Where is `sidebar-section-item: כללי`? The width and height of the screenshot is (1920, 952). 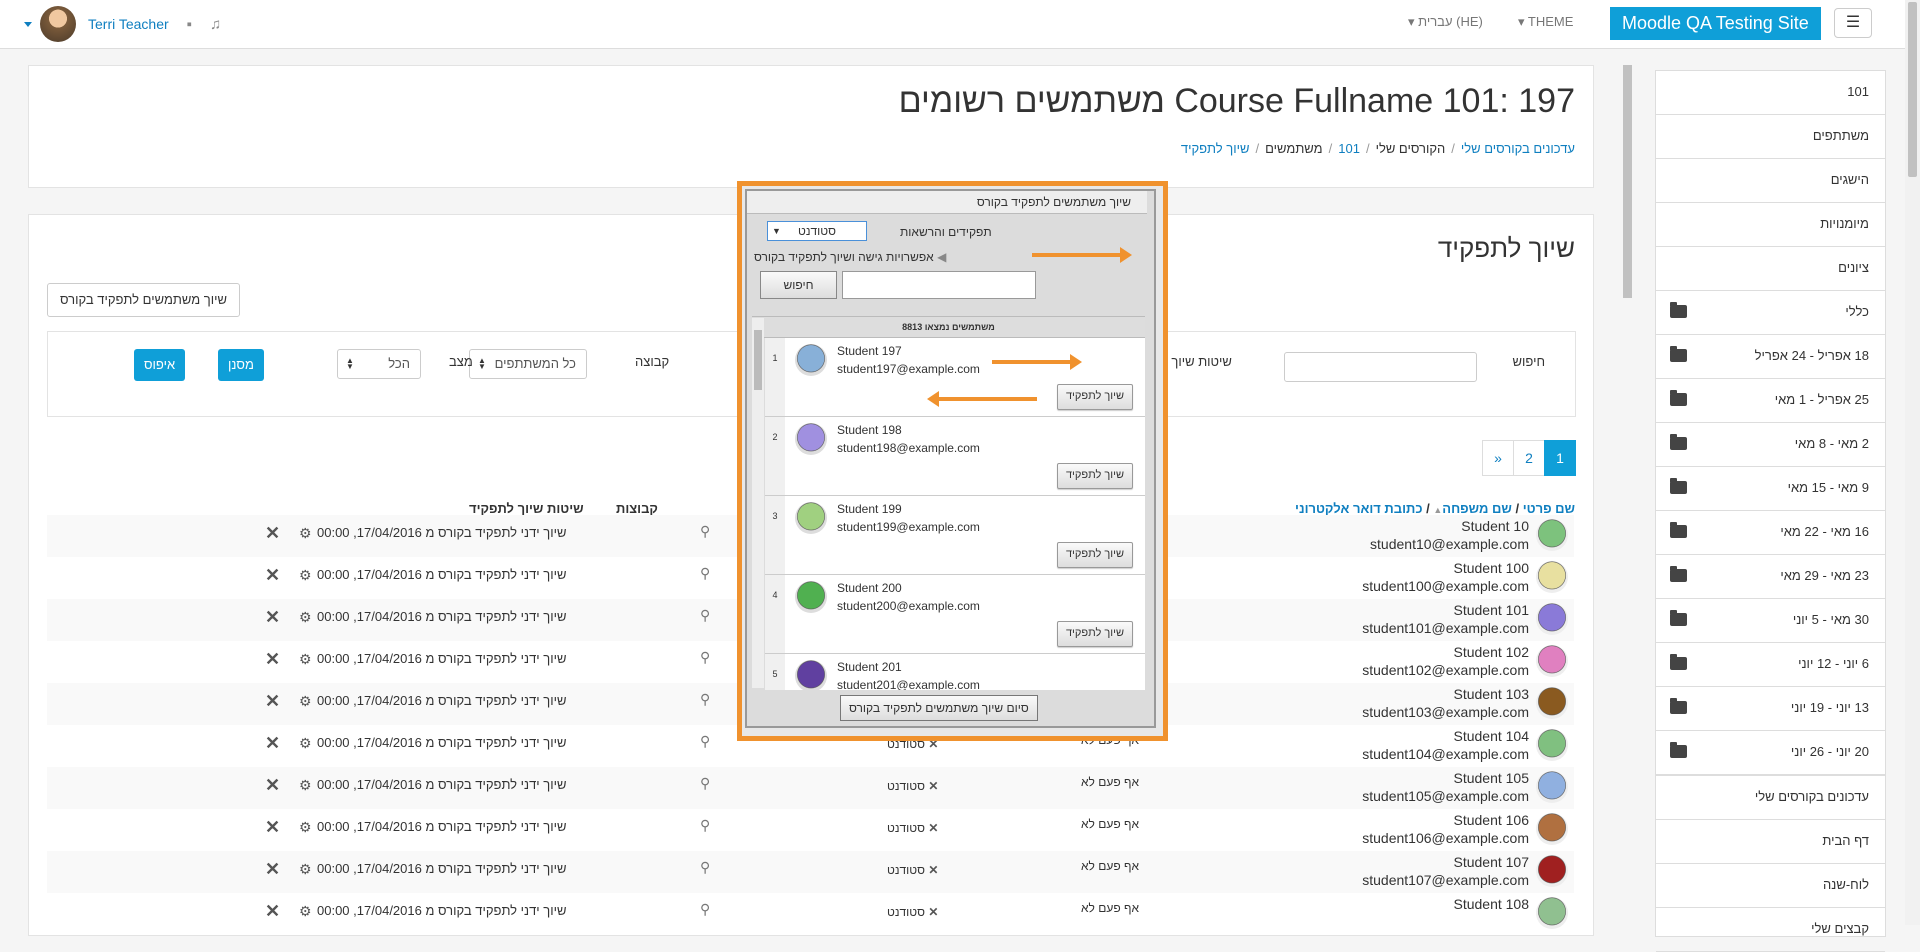
sidebar-section-item: כללי is located at coordinates (1770, 313).